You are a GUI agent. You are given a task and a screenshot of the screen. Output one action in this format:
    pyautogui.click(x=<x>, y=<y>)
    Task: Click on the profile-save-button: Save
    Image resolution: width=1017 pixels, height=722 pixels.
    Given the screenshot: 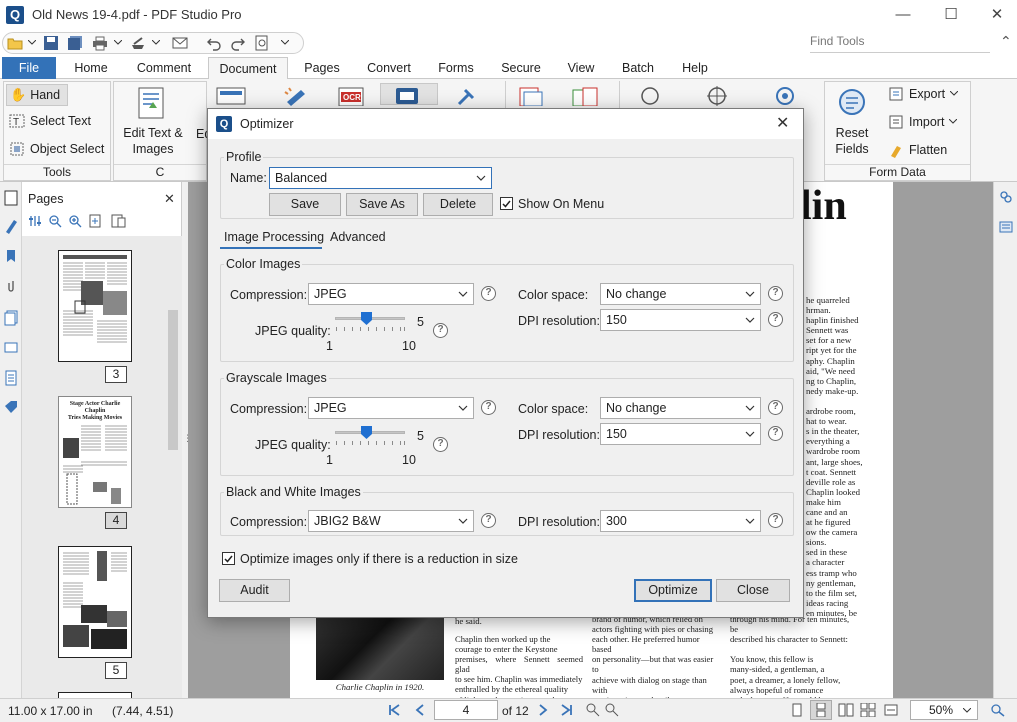 What is the action you would take?
    pyautogui.click(x=305, y=204)
    